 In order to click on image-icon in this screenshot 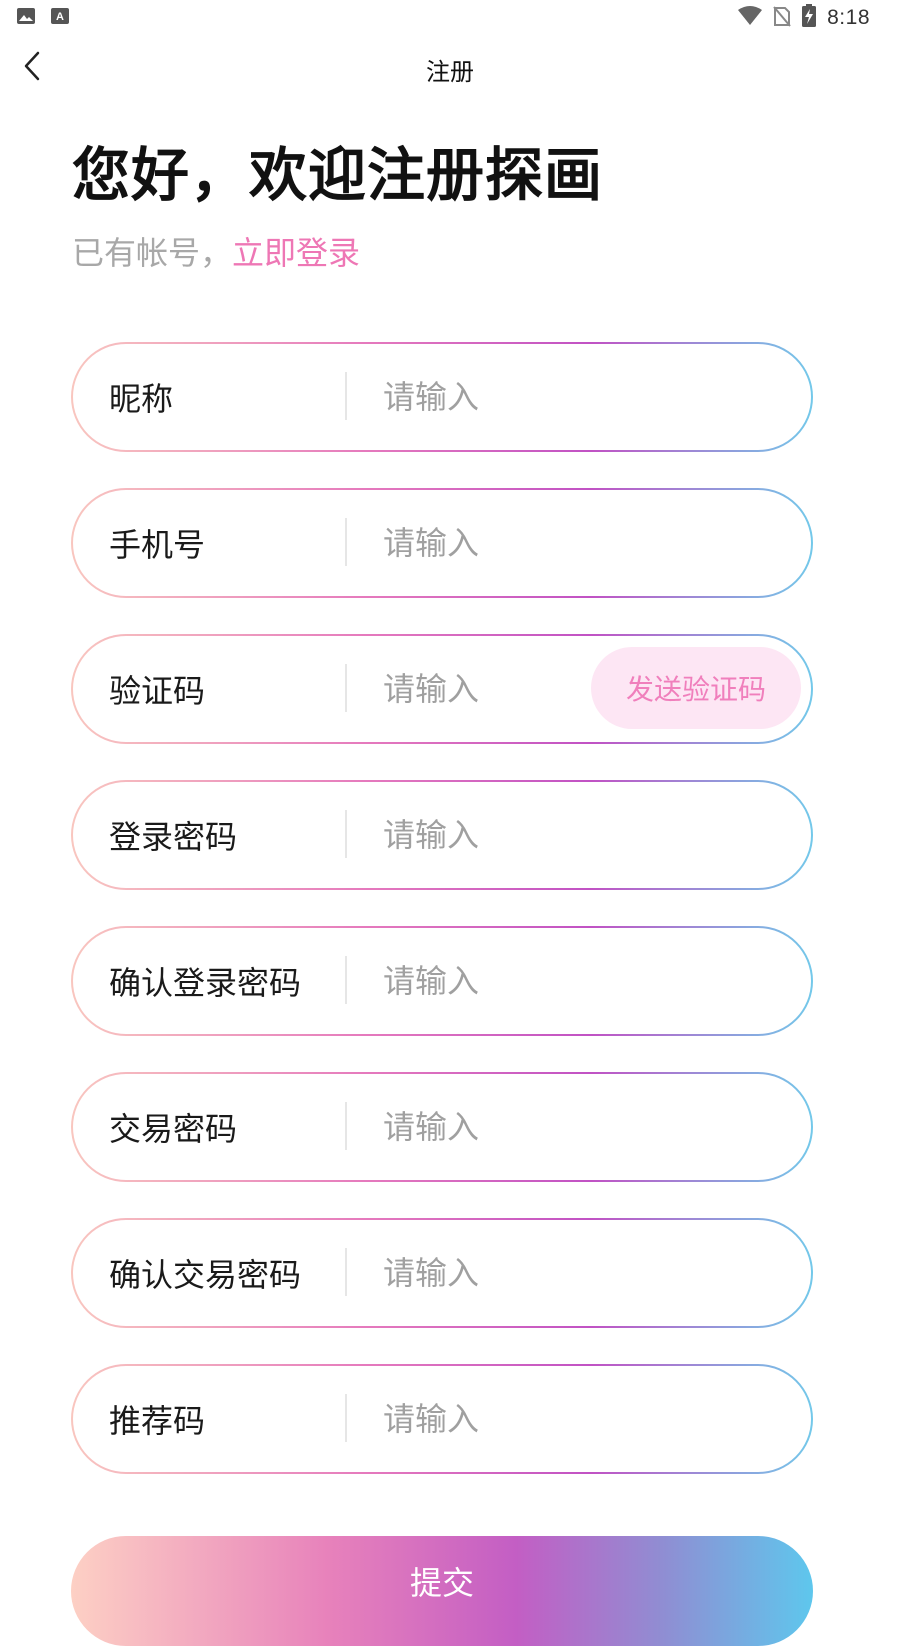, I will do `click(26, 16)`.